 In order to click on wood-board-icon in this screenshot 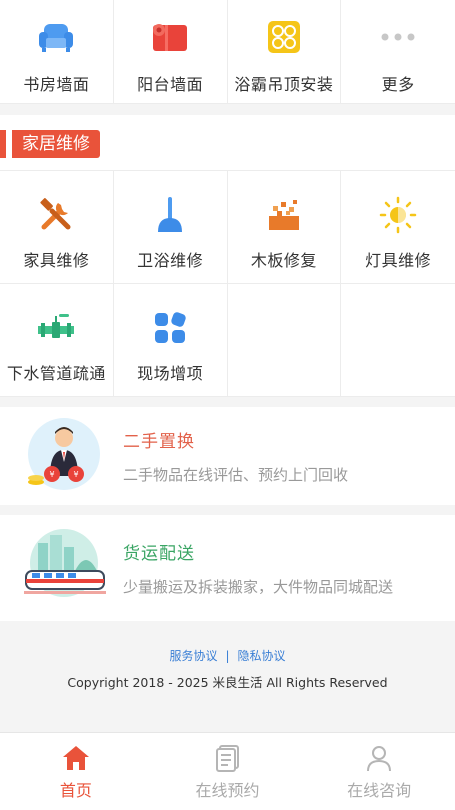, I will do `click(284, 215)`.